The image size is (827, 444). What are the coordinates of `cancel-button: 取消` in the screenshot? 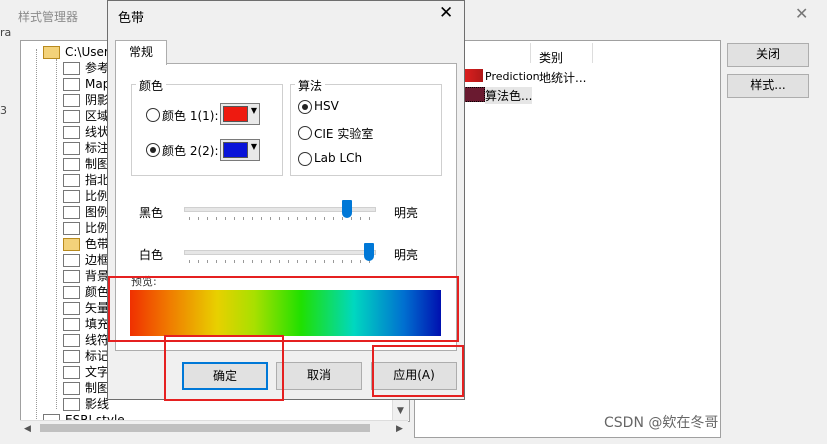 It's located at (319, 376).